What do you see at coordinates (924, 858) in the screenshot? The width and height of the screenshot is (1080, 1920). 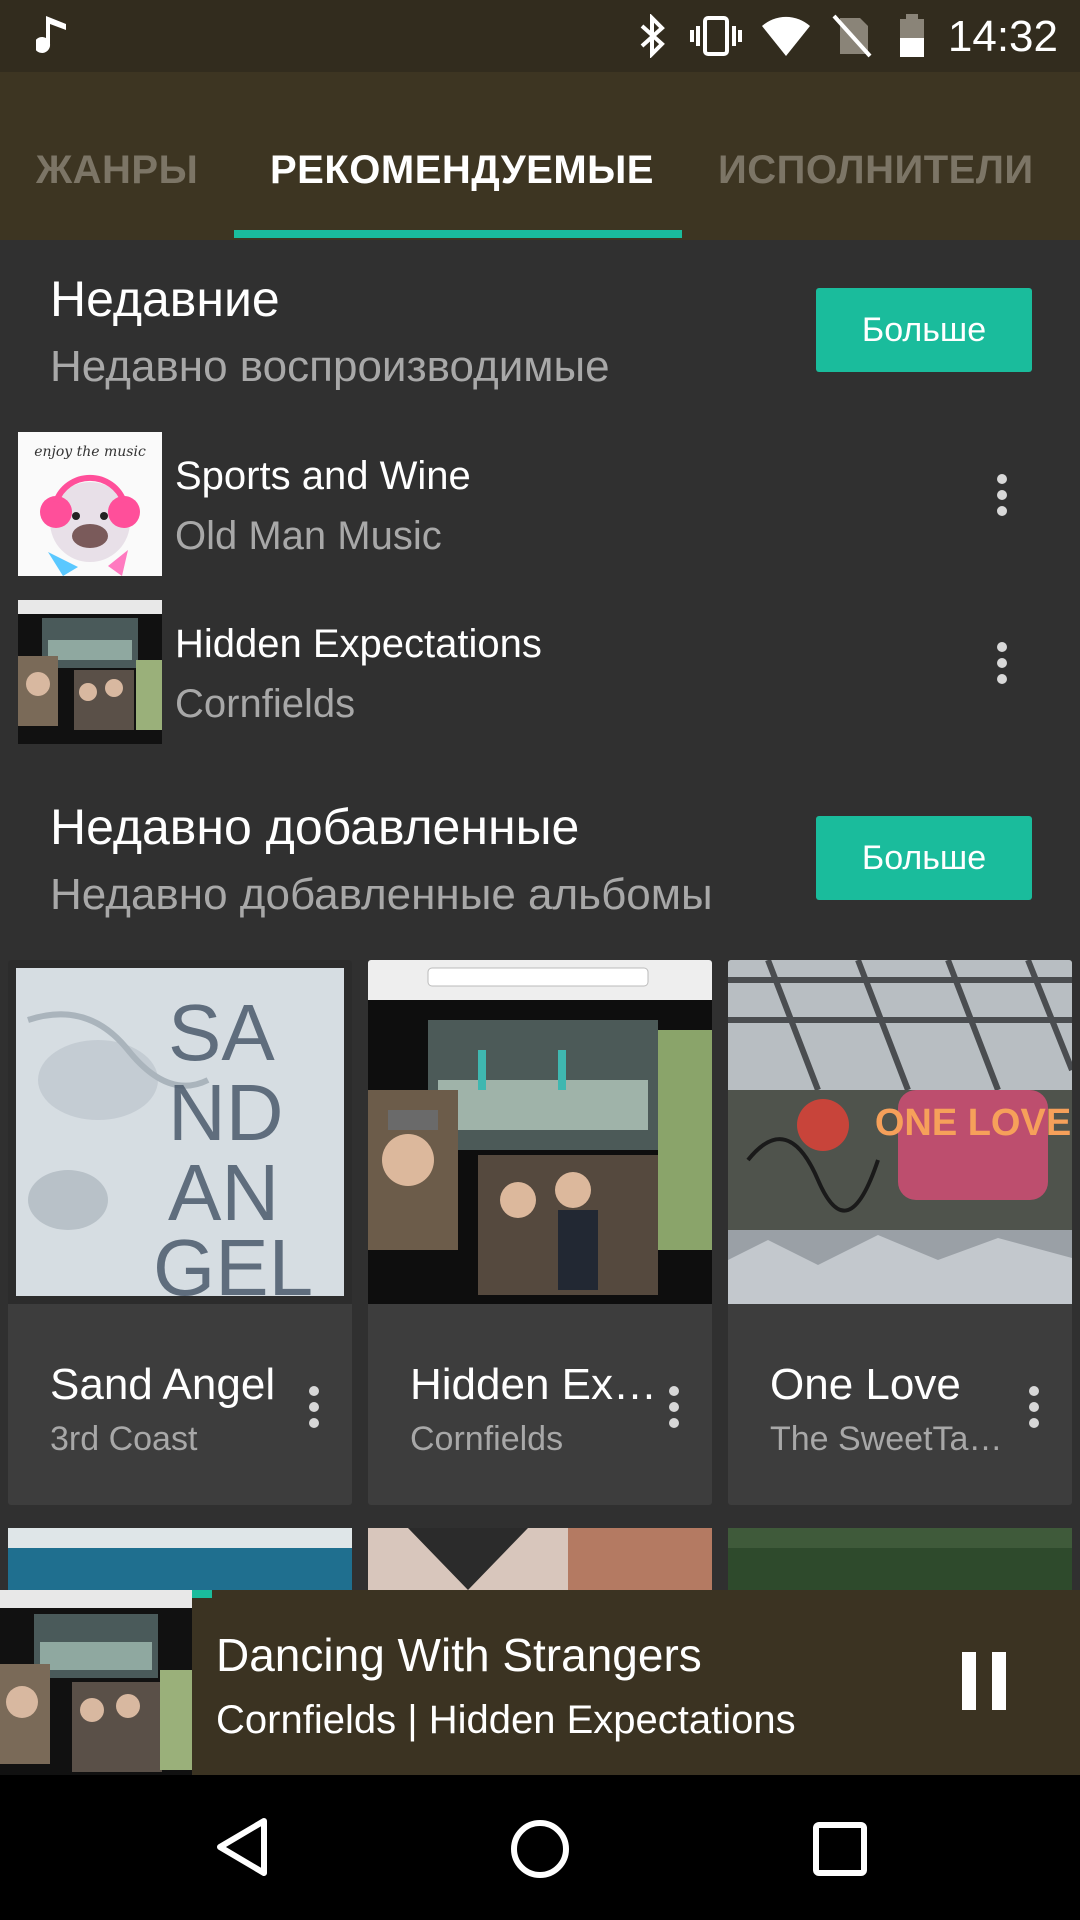 I see `added-more-button: Больше` at bounding box center [924, 858].